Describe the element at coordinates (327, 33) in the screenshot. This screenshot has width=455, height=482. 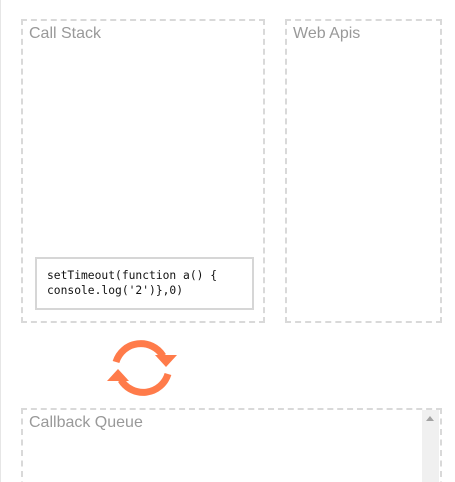
I see `web-apis-title: Web Apis` at that location.